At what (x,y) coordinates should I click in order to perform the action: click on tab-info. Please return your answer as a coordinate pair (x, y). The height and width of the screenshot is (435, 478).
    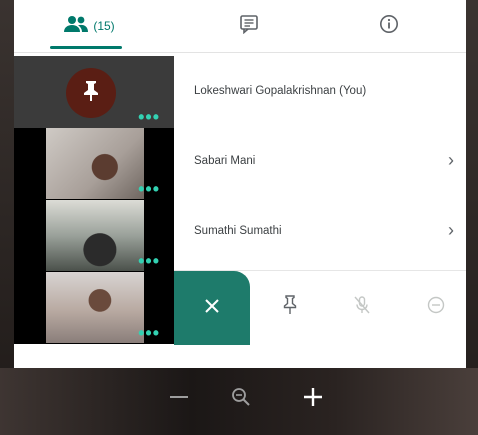
    Looking at the image, I should click on (389, 26).